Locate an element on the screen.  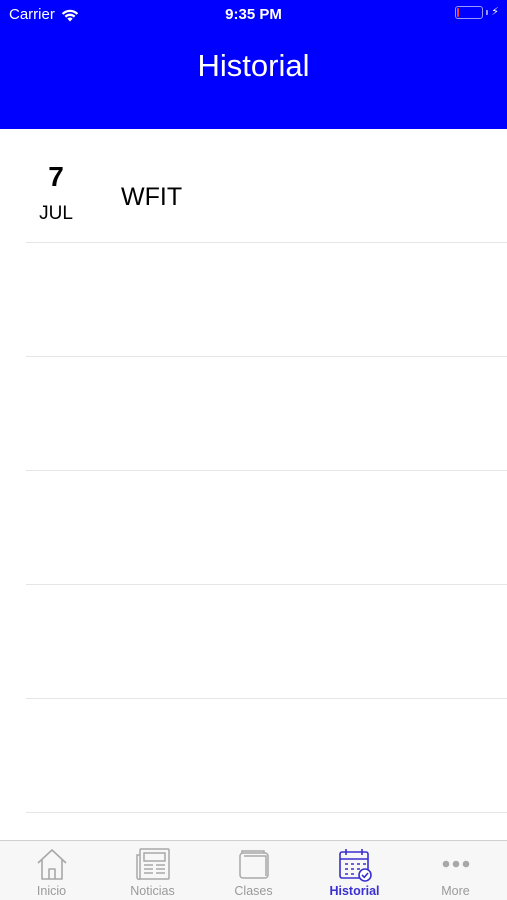
class-name: WFIT is located at coordinates (152, 197).